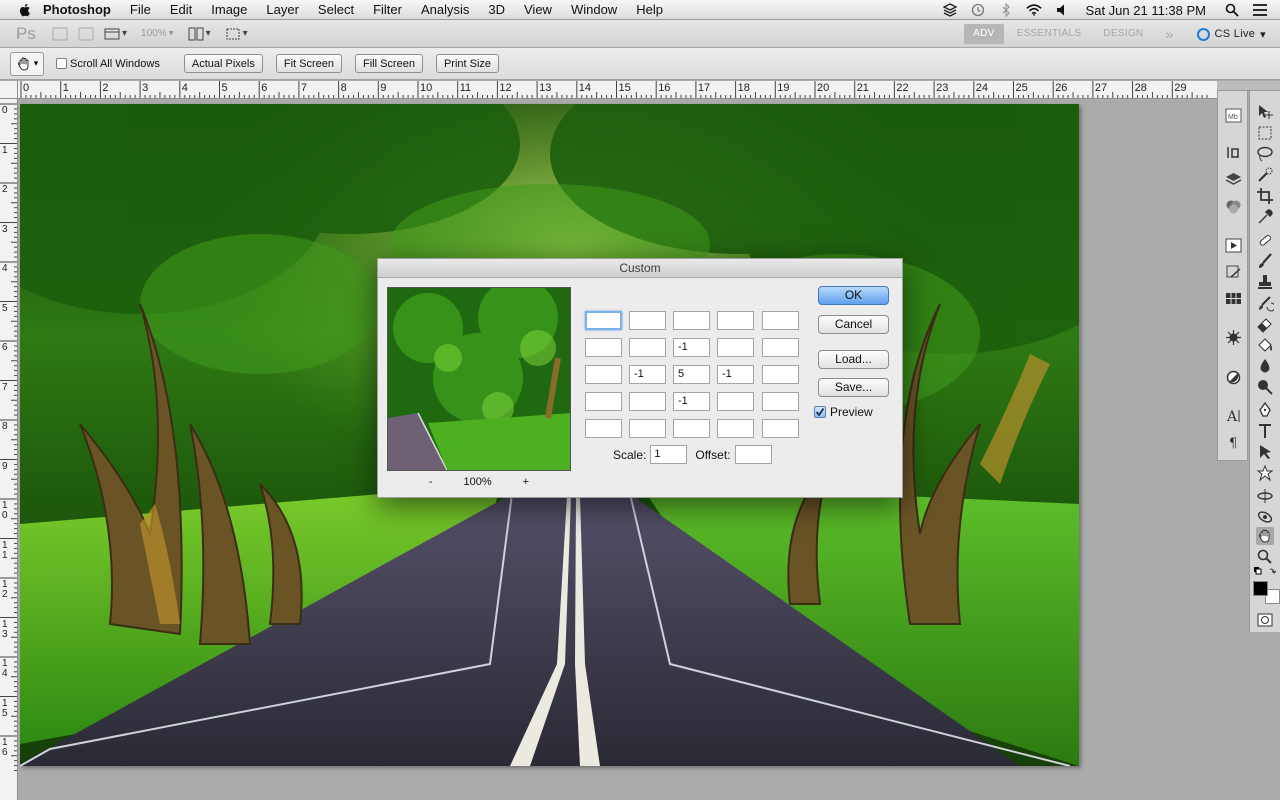  Describe the element at coordinates (1265, 387) in the screenshot. I see `dodge-tool-icon` at that location.